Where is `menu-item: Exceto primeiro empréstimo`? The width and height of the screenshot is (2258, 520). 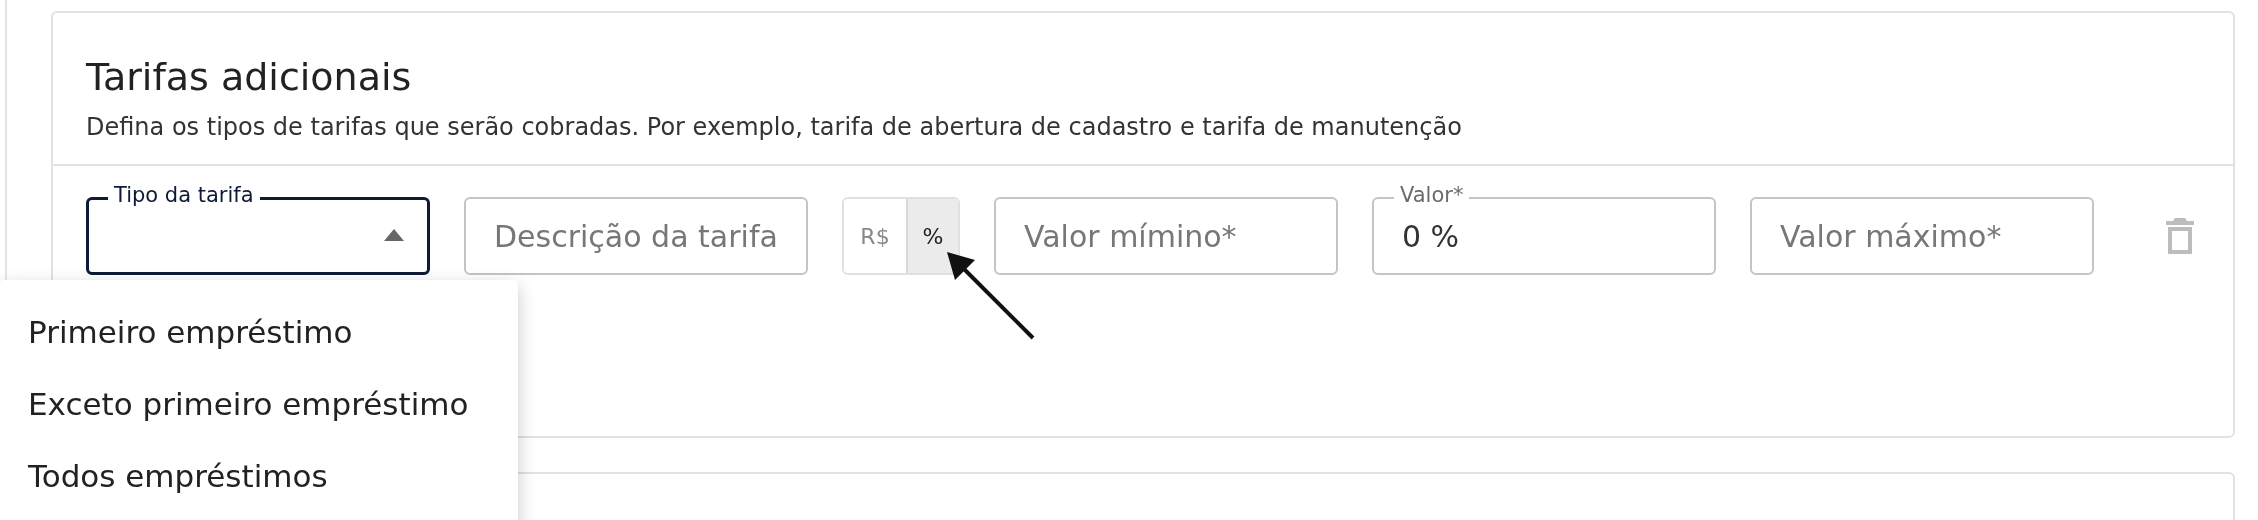
menu-item: Exceto primeiro empréstimo is located at coordinates (259, 404).